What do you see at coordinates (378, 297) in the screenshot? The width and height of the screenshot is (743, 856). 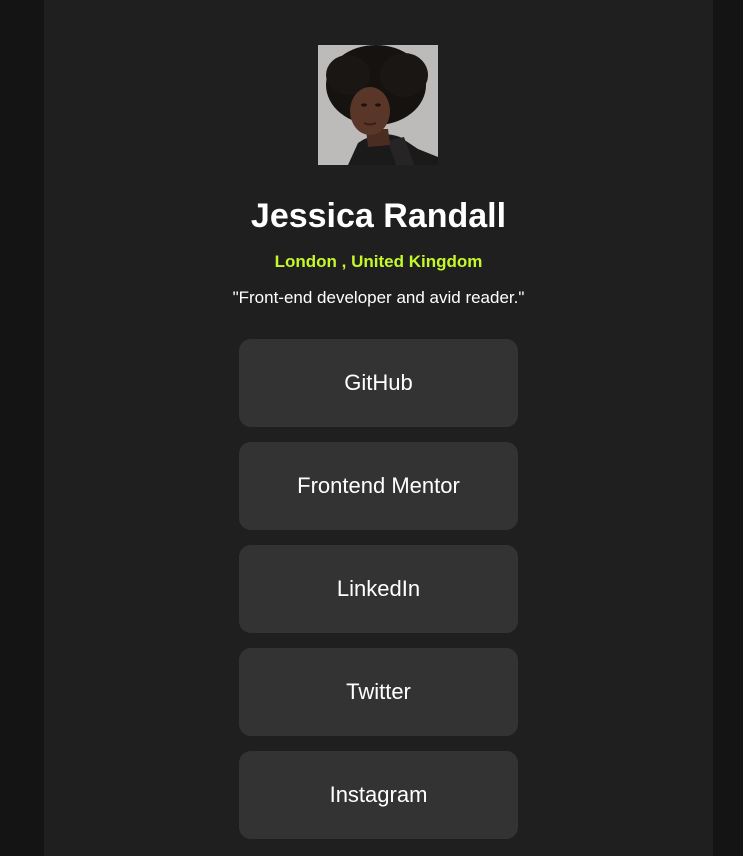 I see `profile-bio: "Front-end developer and avid reader."` at bounding box center [378, 297].